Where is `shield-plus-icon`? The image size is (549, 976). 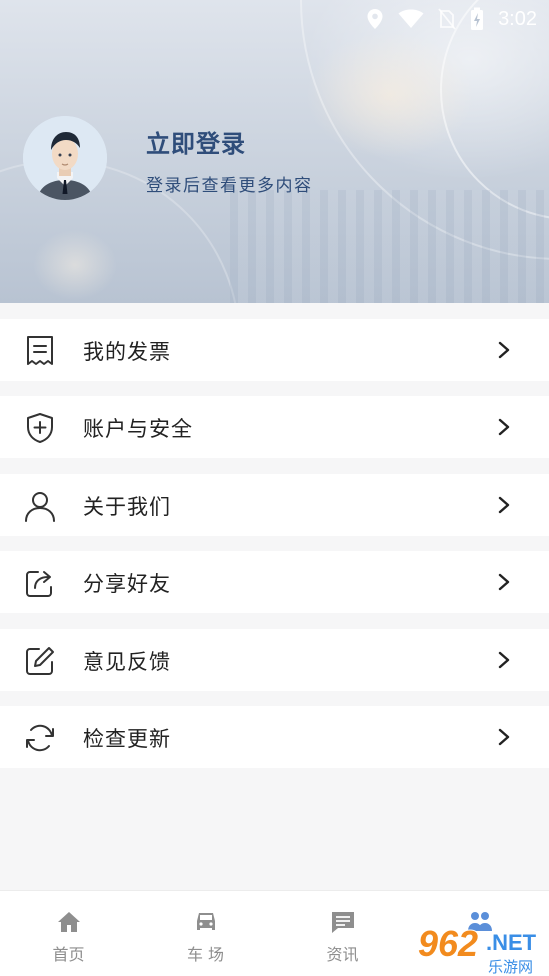 shield-plus-icon is located at coordinates (40, 428).